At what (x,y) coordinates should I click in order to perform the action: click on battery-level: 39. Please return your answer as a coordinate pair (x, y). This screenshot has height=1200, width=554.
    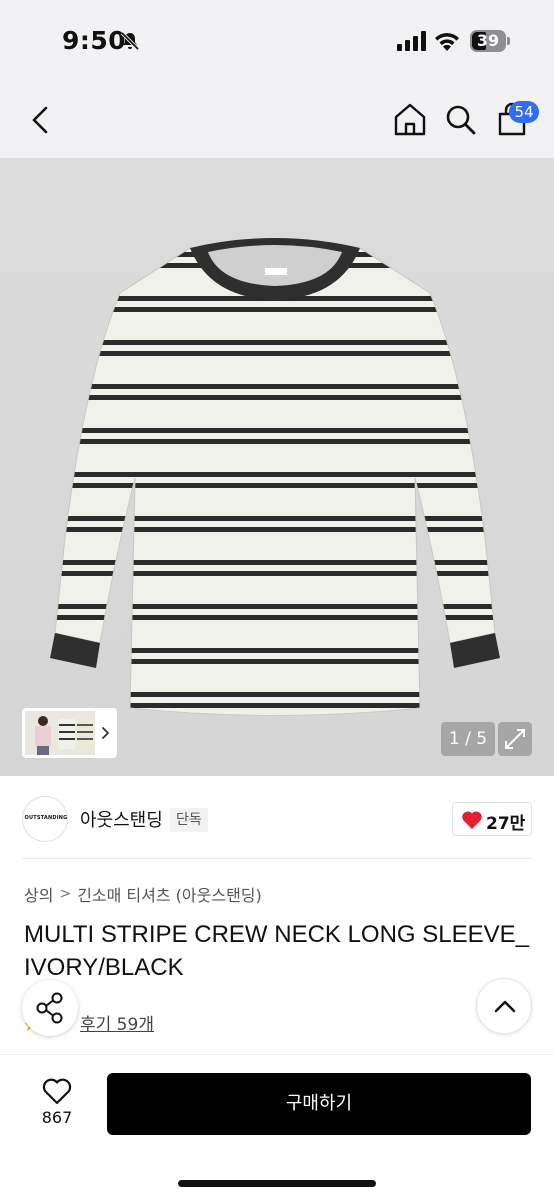
    Looking at the image, I should click on (488, 40).